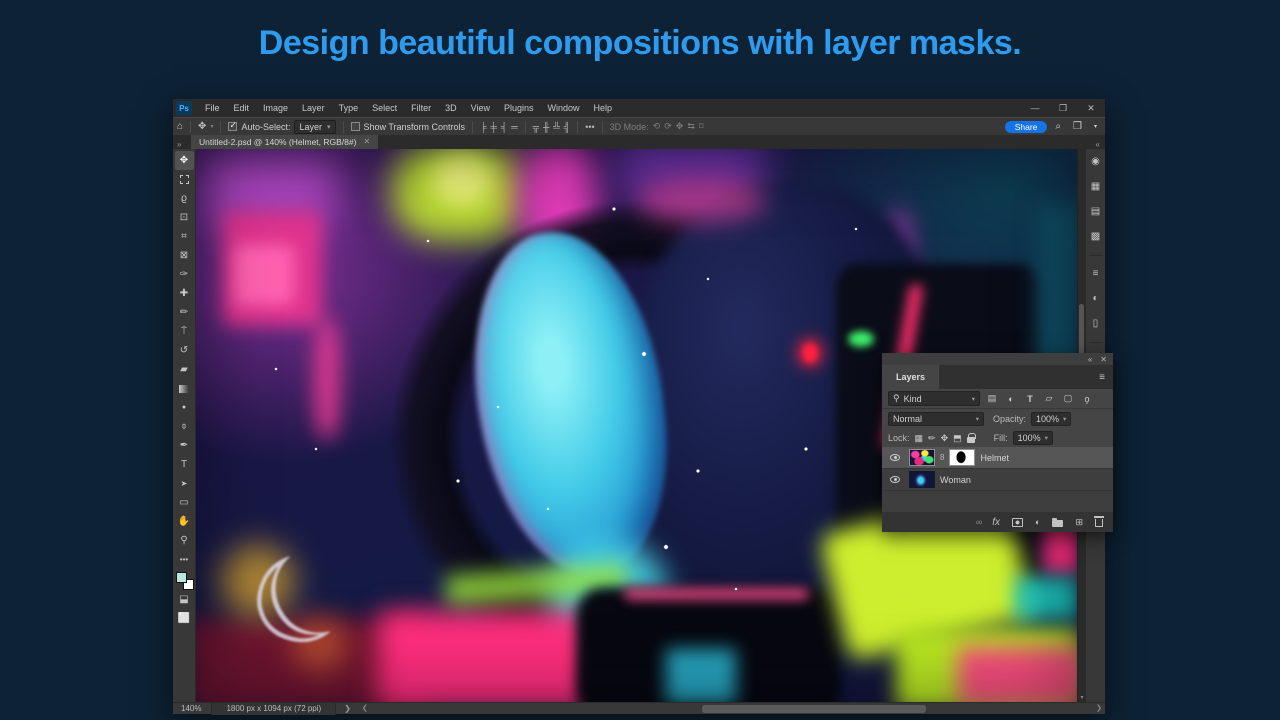 The width and height of the screenshot is (1280, 720). Describe the element at coordinates (212, 108) in the screenshot. I see `menu-file: File` at that location.